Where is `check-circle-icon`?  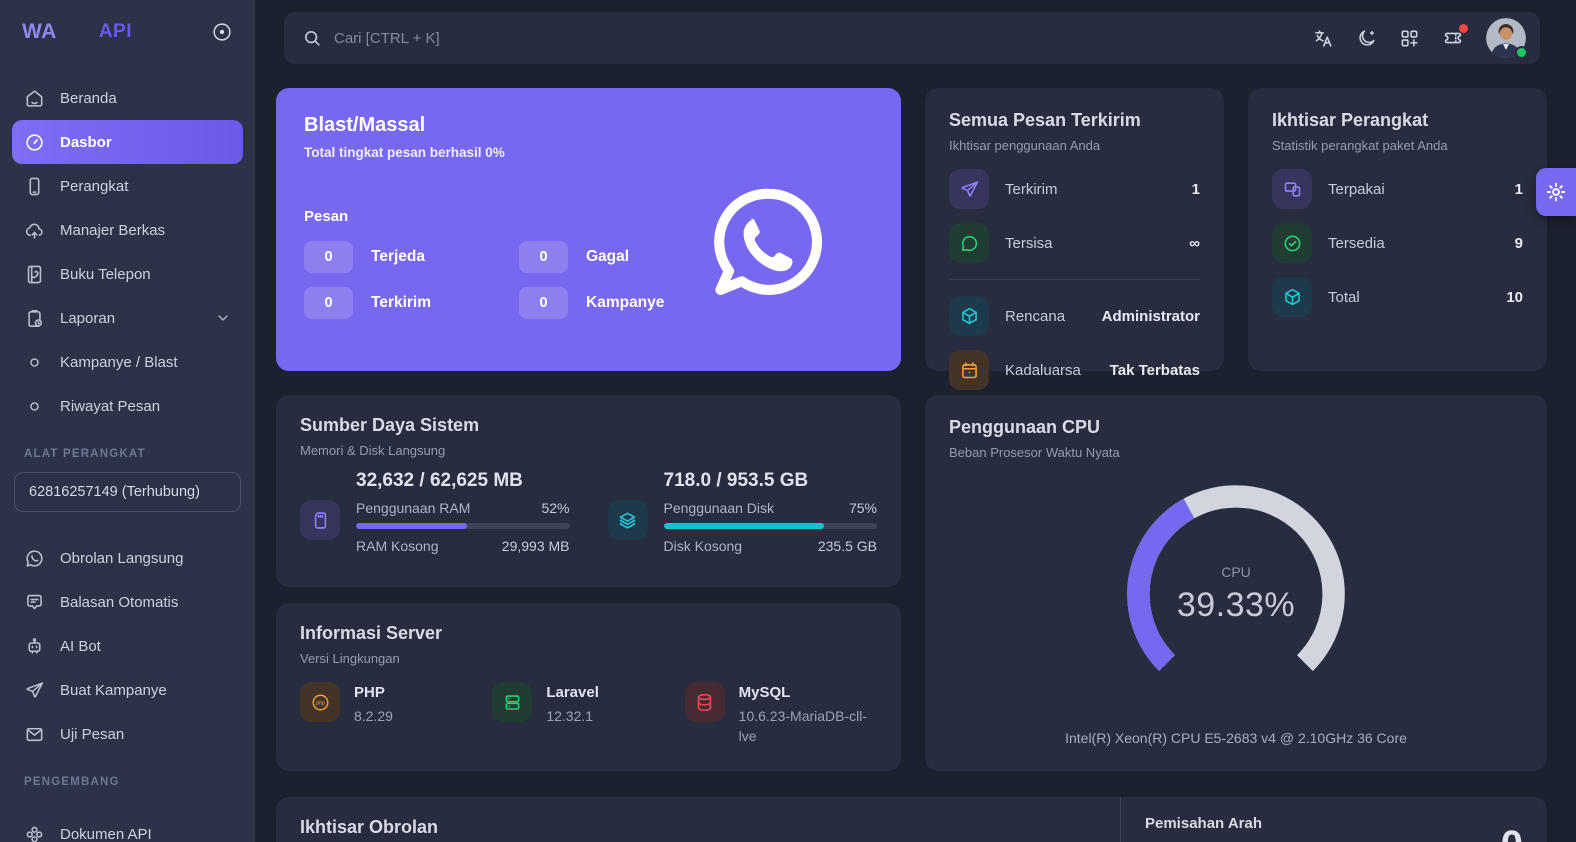 check-circle-icon is located at coordinates (1292, 243).